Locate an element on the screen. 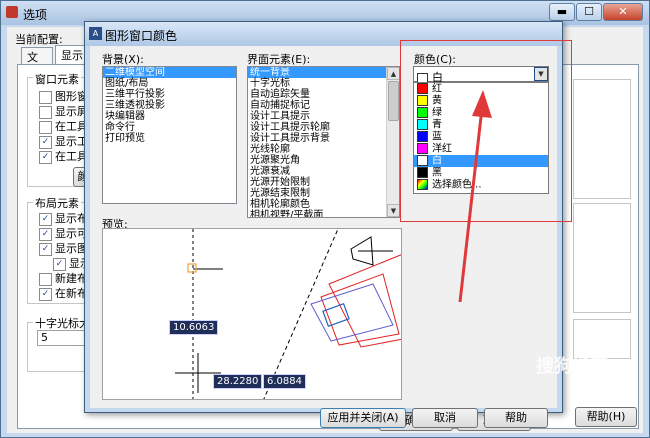 This screenshot has width=650, height=438. list-item: 设计工具提示背景 is located at coordinates (317, 138).